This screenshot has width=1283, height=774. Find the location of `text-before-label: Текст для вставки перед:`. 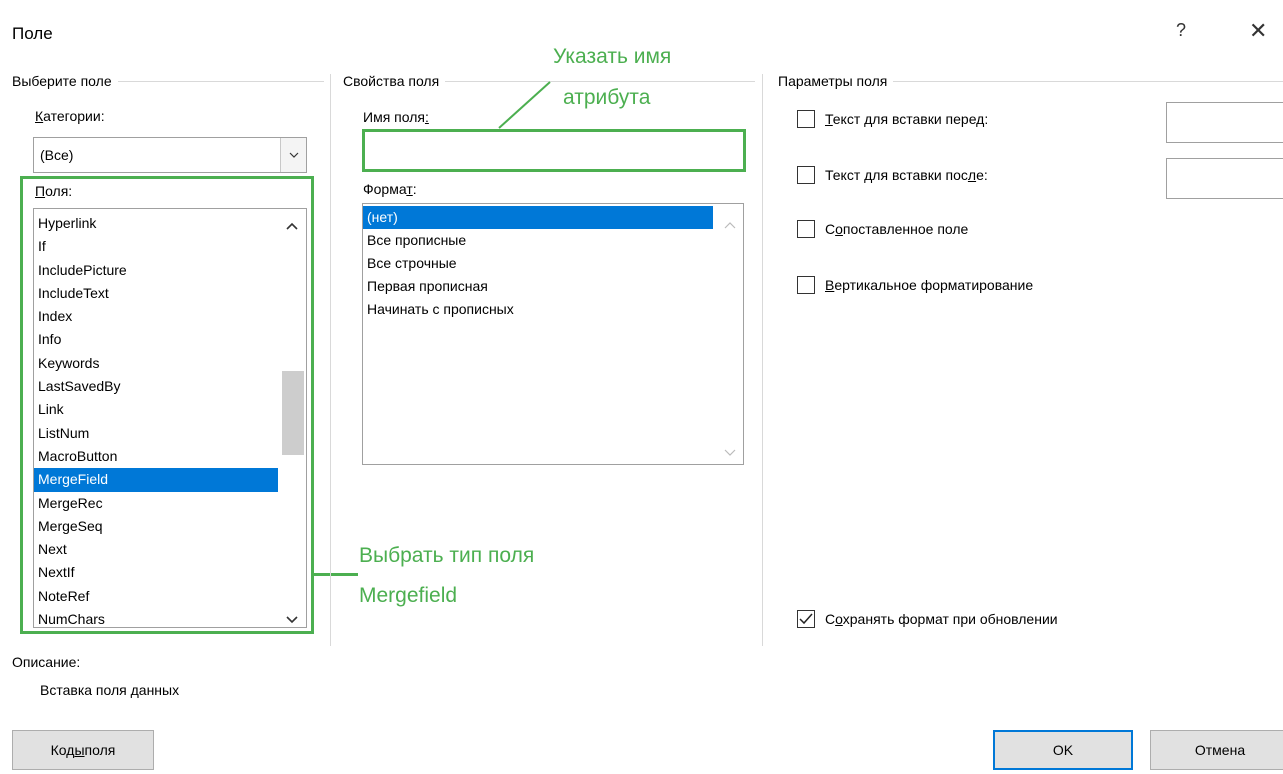

text-before-label: Текст для вставки перед: is located at coordinates (907, 119).